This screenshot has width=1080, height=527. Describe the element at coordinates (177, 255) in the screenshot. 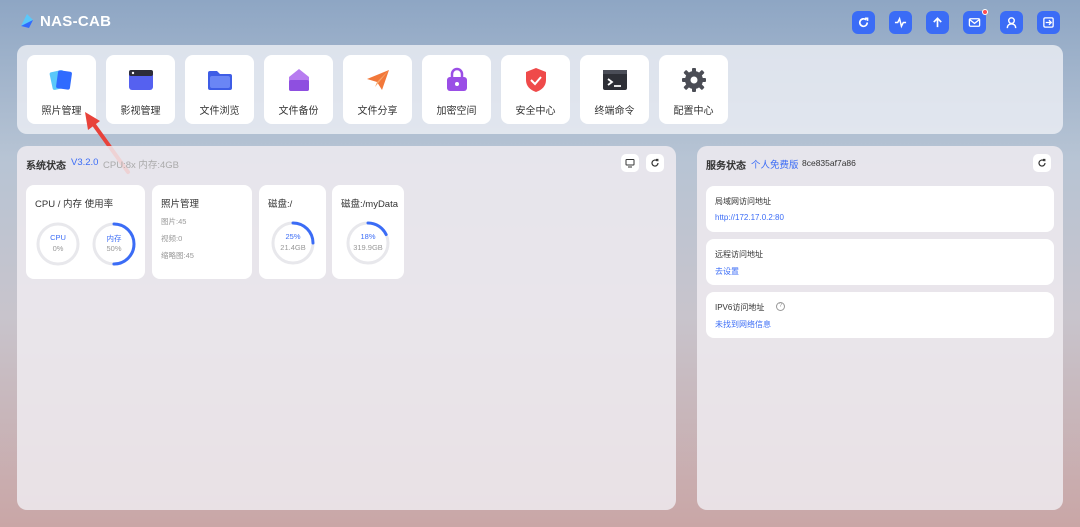

I see `thumbnail-count: 缩略图:45` at that location.